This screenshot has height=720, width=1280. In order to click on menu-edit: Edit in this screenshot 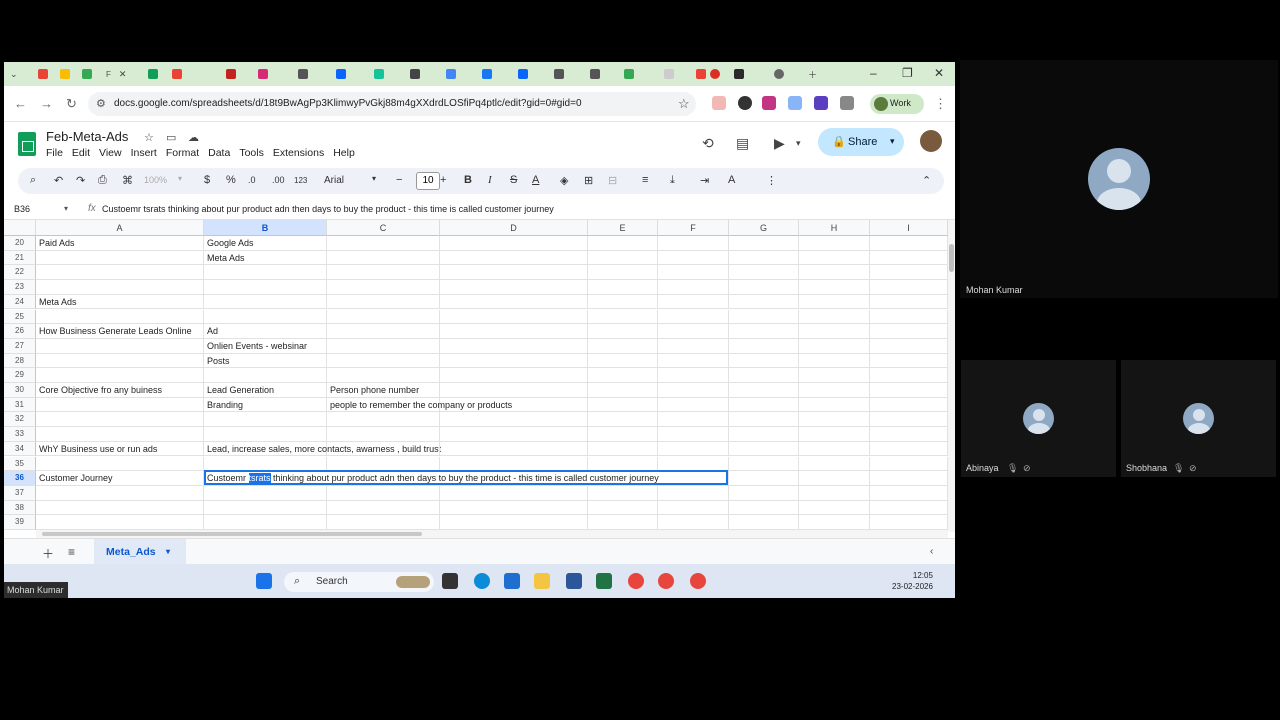, I will do `click(81, 153)`.